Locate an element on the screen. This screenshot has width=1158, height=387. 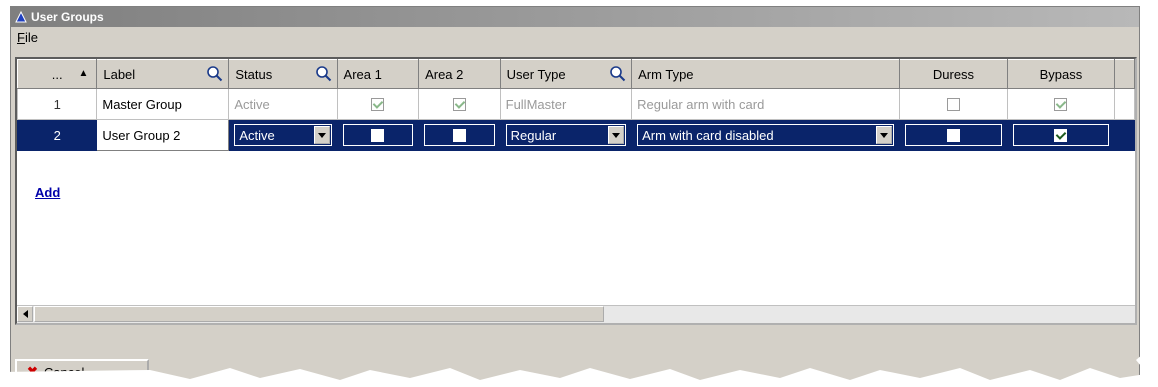
arm-type-cell: Arm with card disabled is located at coordinates (766, 135).